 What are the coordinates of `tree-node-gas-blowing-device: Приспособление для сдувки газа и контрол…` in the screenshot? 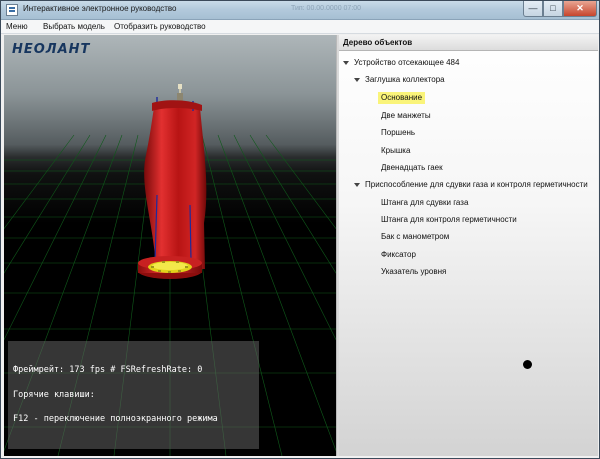 It's located at (471, 185).